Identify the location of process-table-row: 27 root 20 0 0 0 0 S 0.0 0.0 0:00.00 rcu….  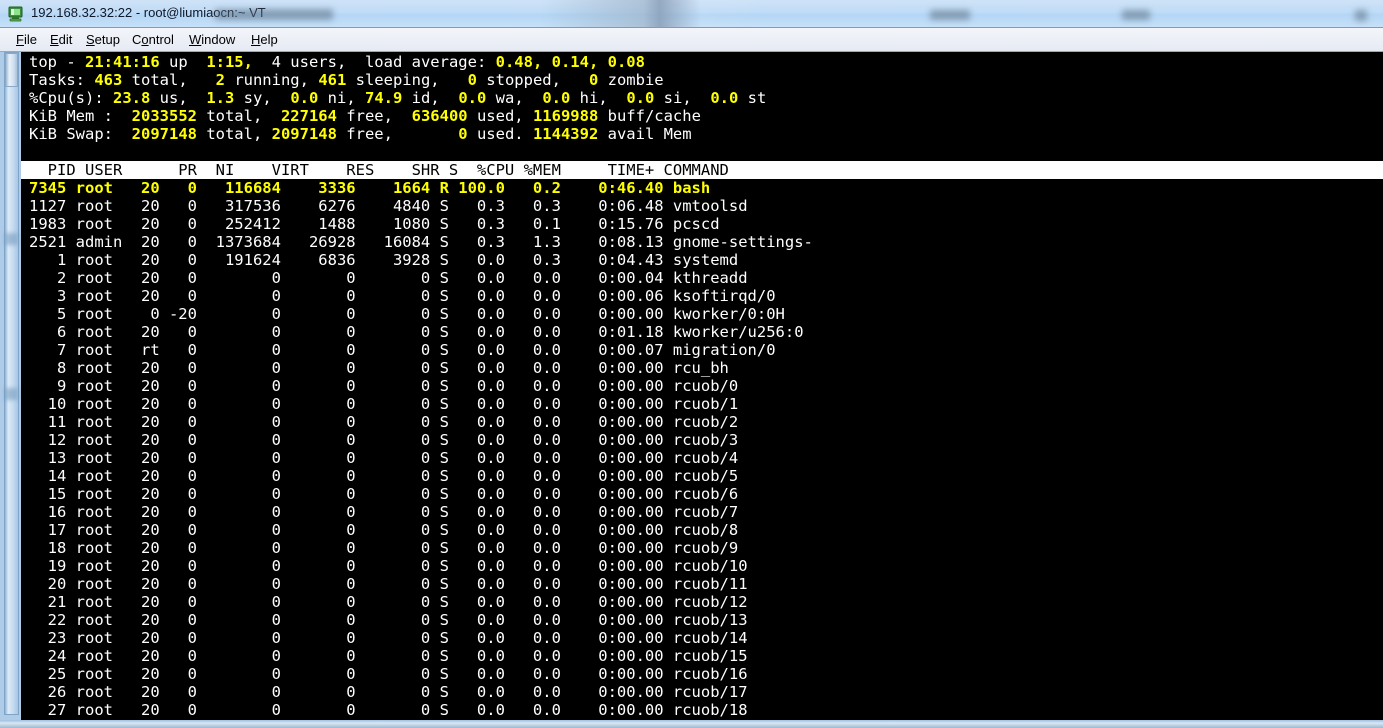
(388, 710).